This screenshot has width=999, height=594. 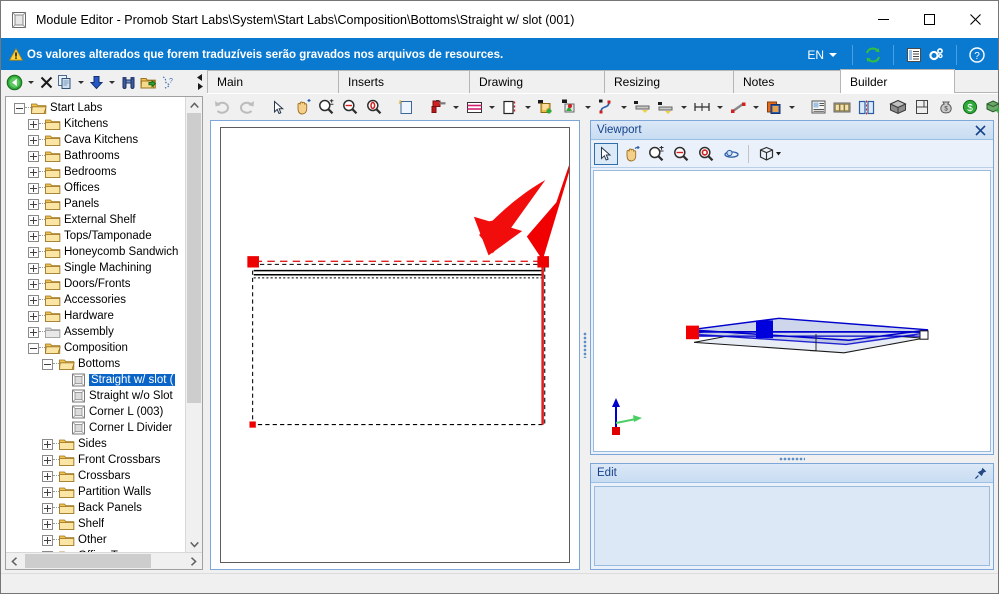 I want to click on tab-main: Main, so click(x=273, y=81).